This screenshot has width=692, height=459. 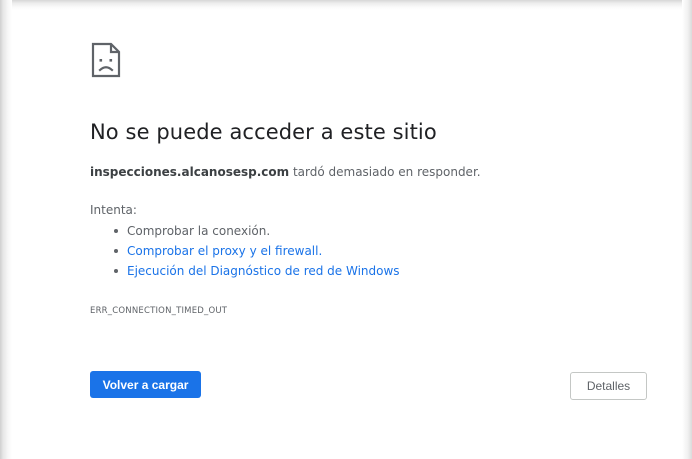 I want to click on window-shadow-right, so click(x=687, y=229).